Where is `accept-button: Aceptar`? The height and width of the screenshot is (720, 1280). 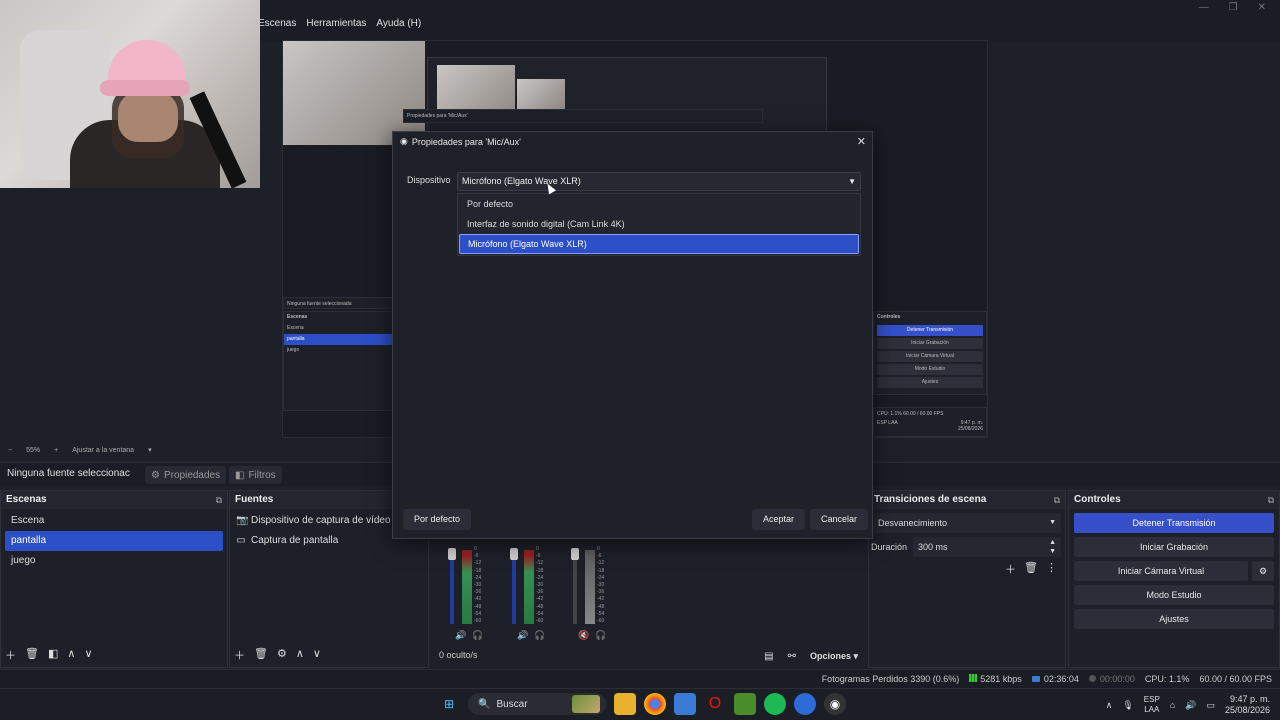 accept-button: Aceptar is located at coordinates (779, 519).